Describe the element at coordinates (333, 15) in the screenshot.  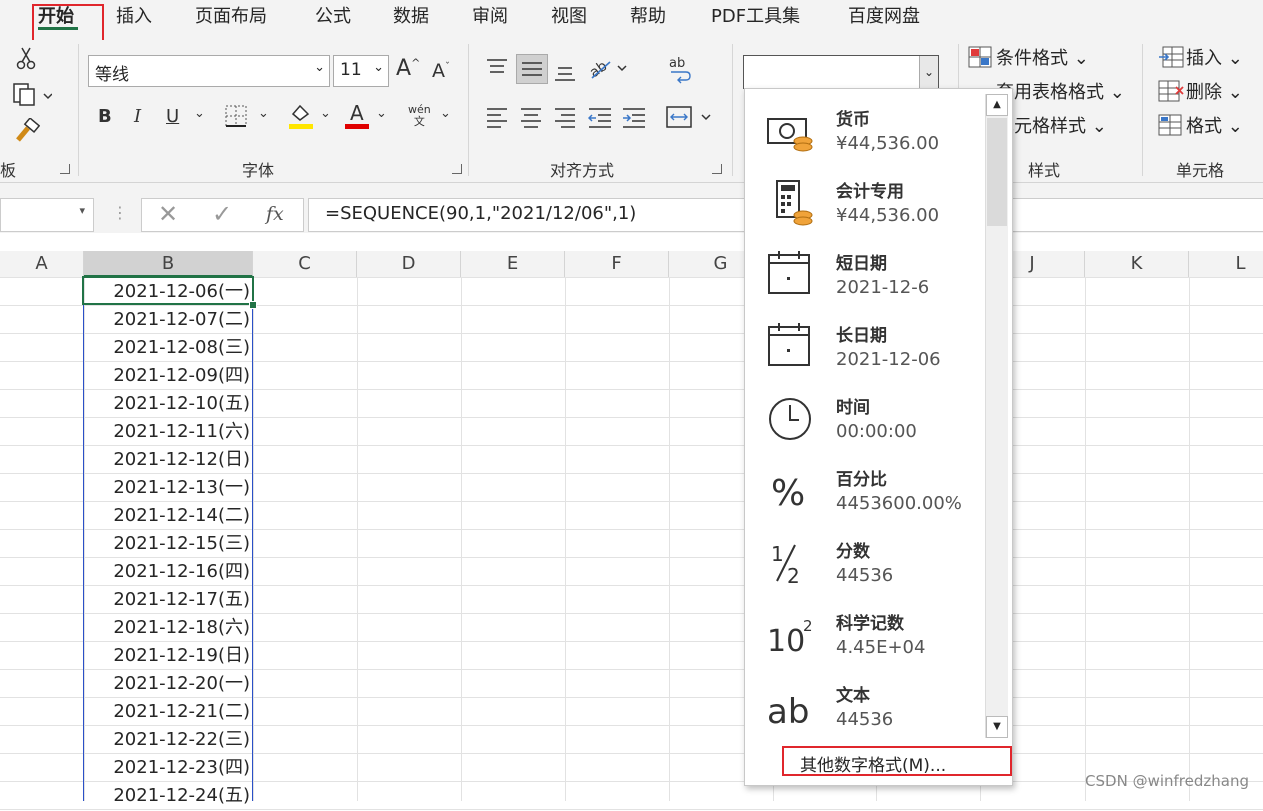
I see `tab-formulas: 公式` at that location.